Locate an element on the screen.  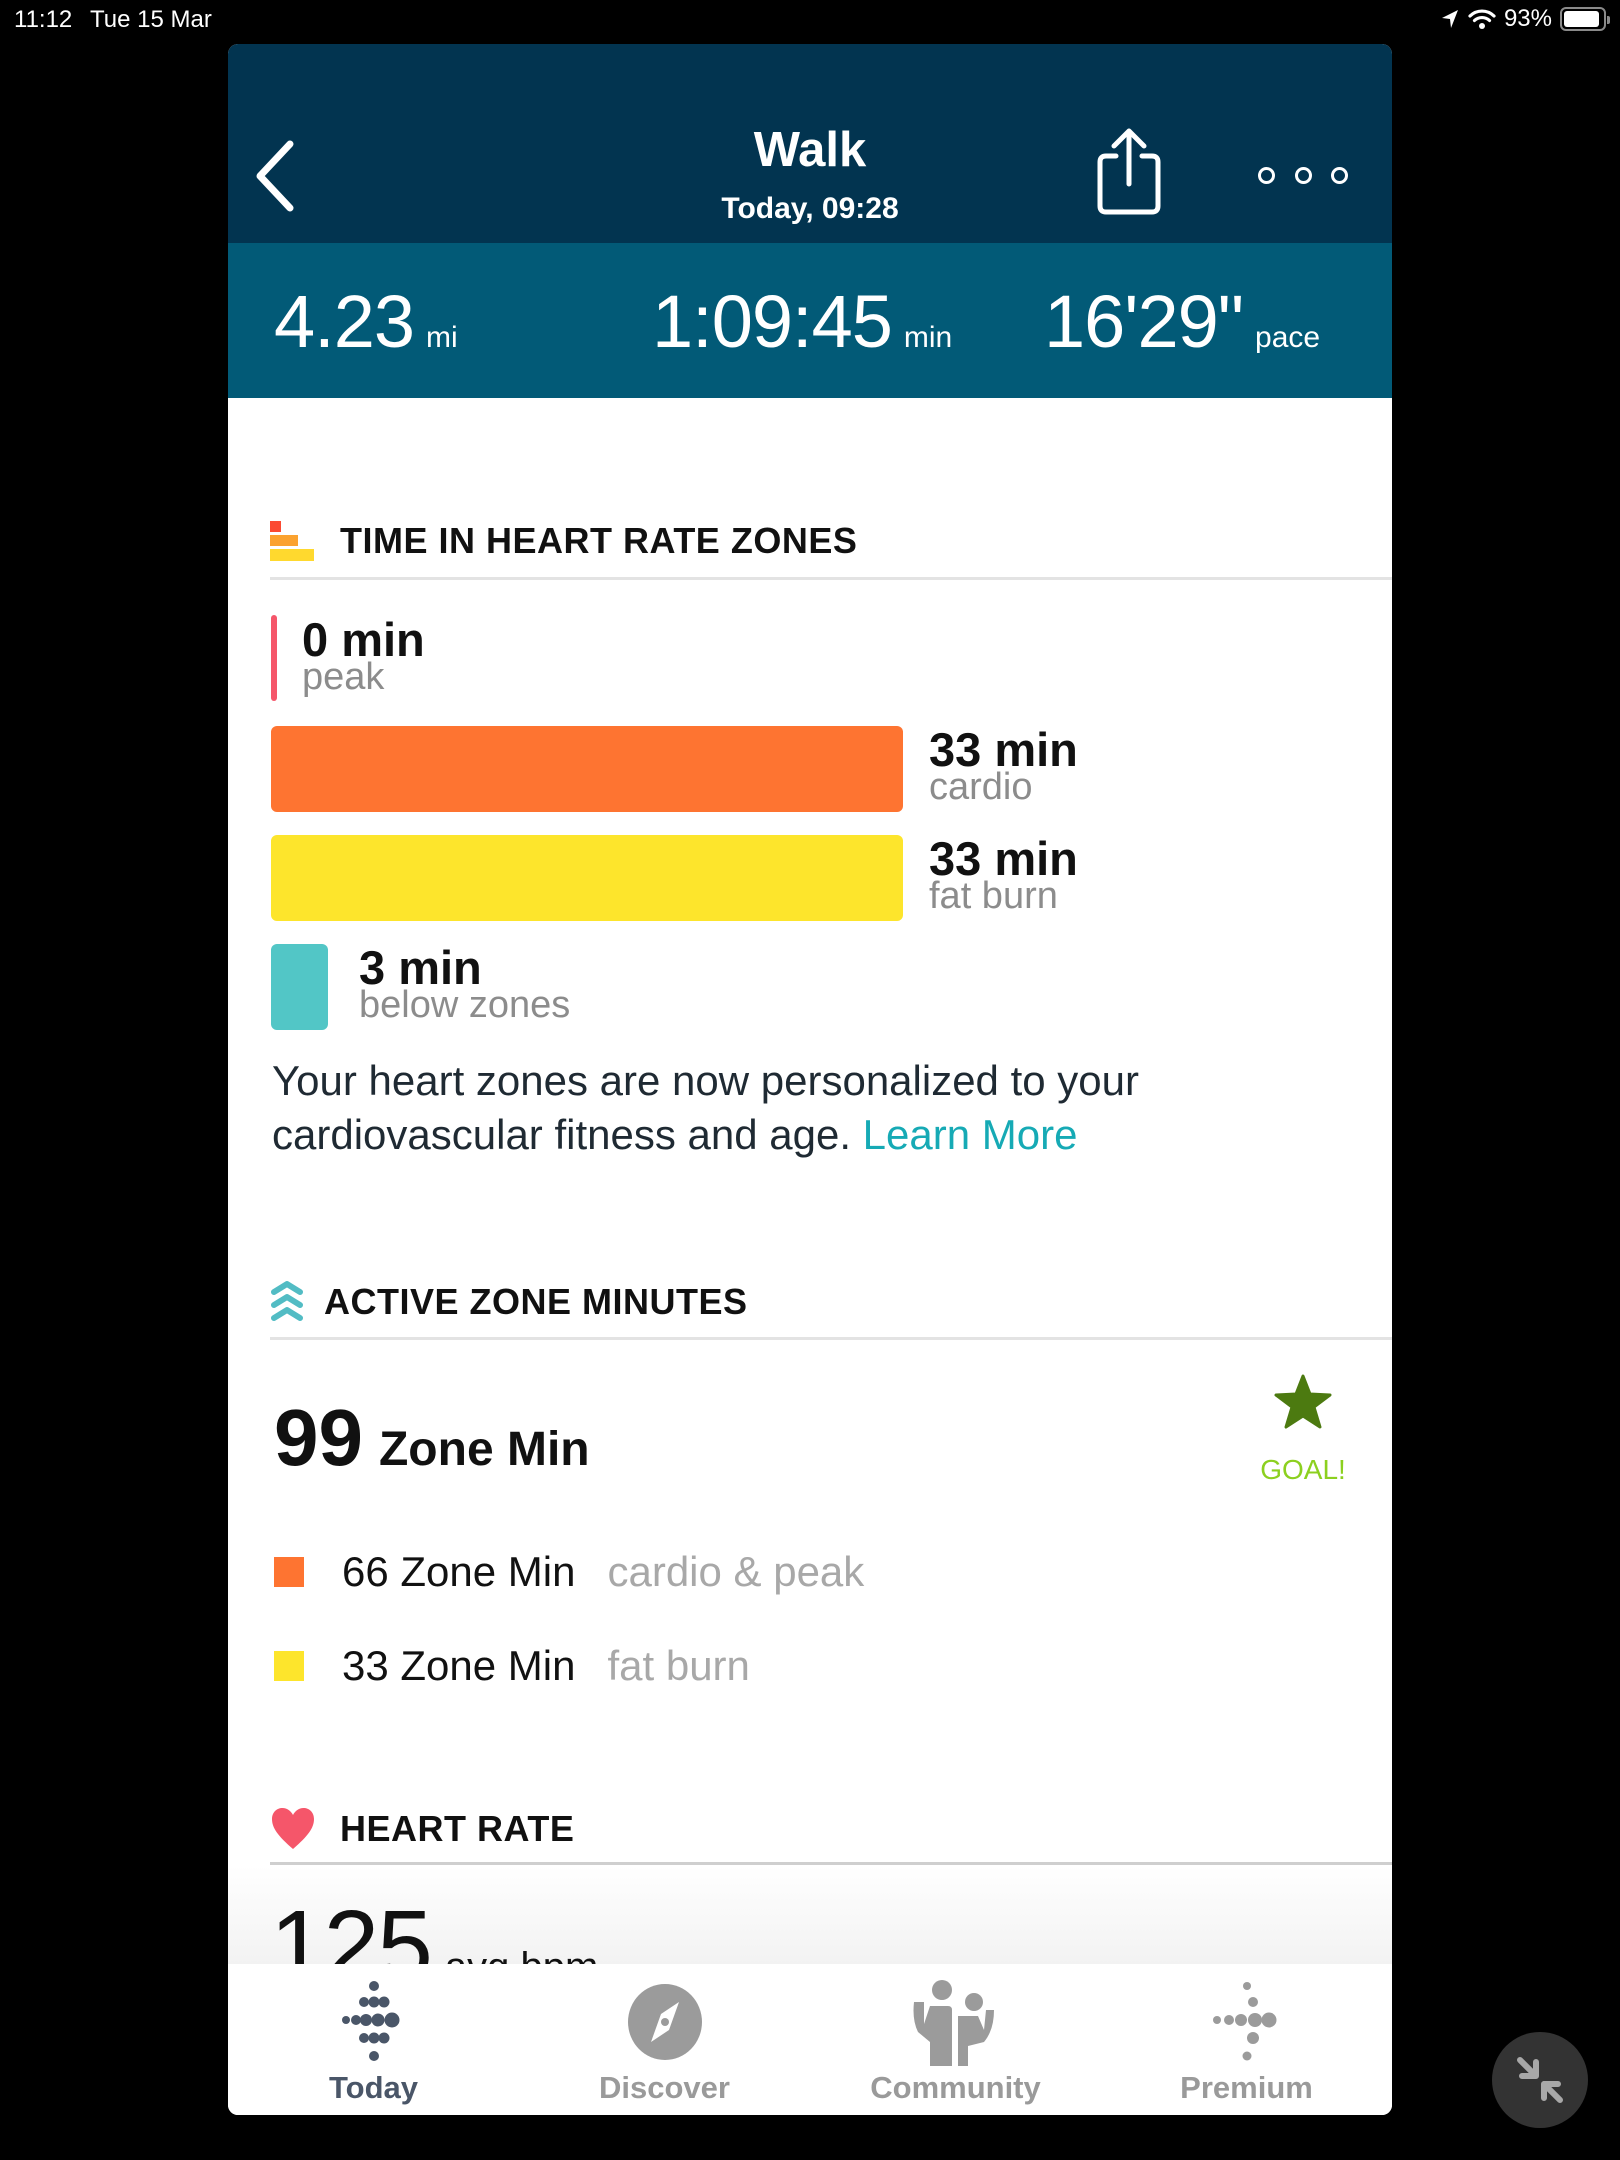
azm-total-unit: Zone Min is located at coordinates (484, 1449).